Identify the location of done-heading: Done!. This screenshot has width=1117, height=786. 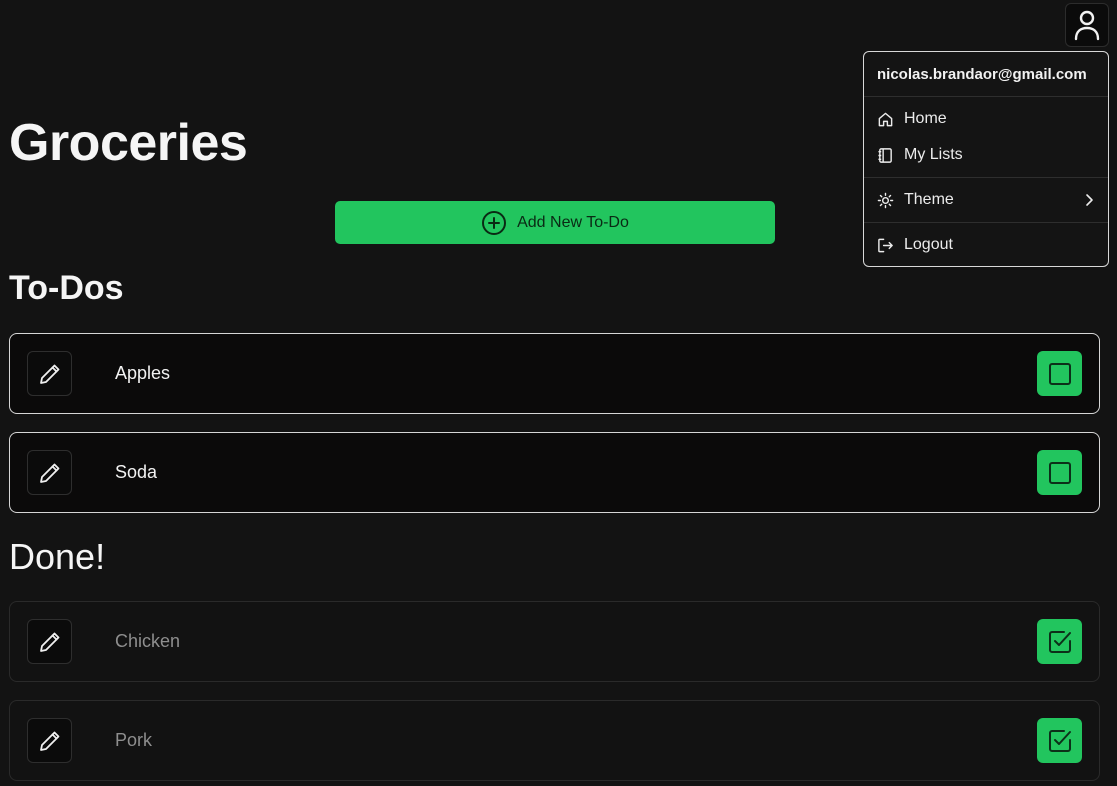
(57, 556).